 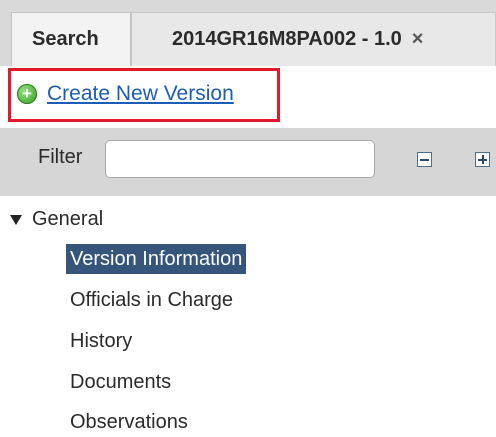 I want to click on tree-item-officials-in-charge: Officials in Charge, so click(x=151, y=300).